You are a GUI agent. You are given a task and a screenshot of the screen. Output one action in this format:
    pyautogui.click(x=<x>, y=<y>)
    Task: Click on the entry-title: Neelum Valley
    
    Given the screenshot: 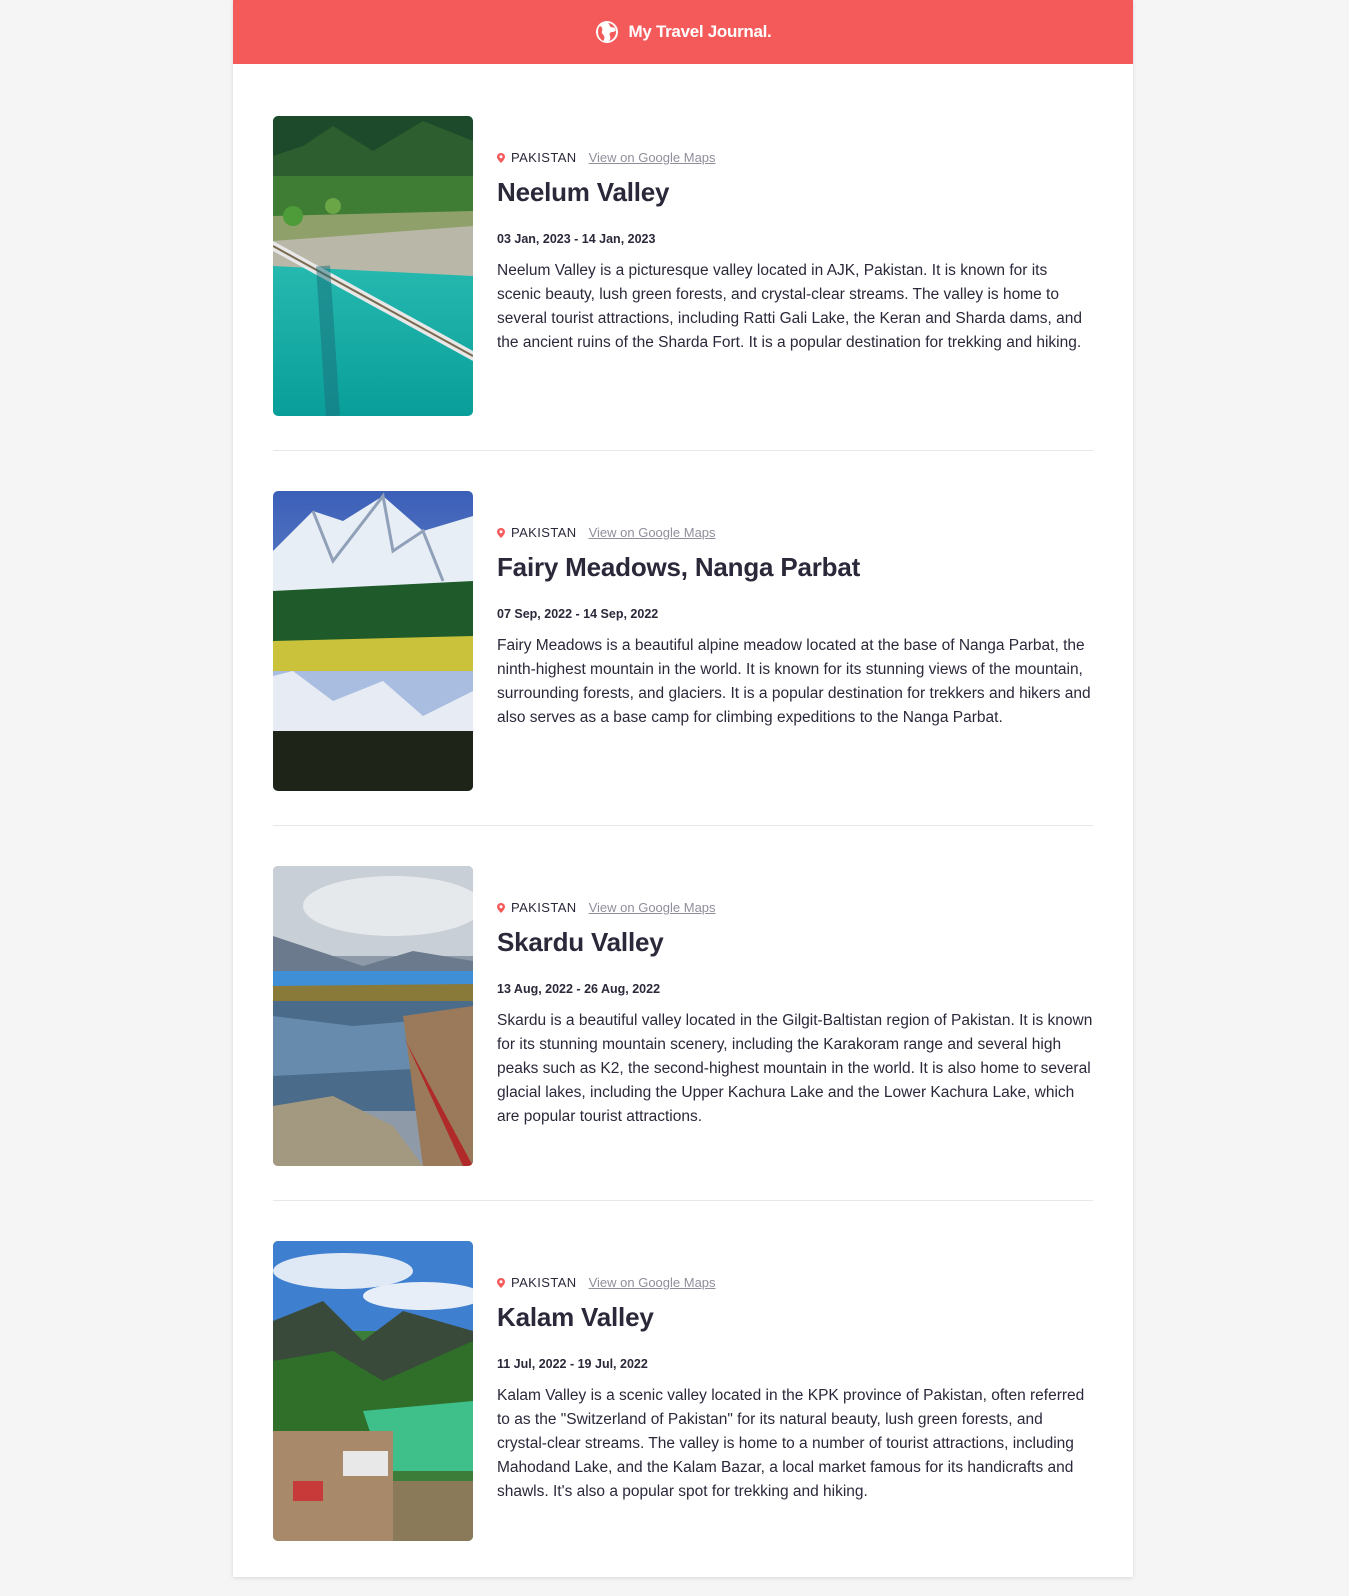 What is the action you would take?
    pyautogui.click(x=583, y=192)
    